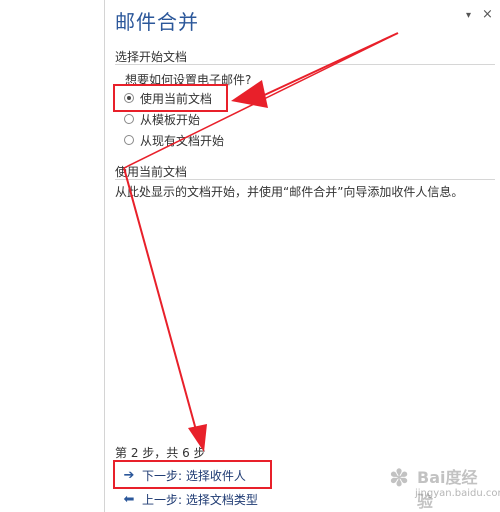 This screenshot has width=500, height=512. I want to click on next-step-link: ➔ 下一步: 选择收件人, so click(184, 475).